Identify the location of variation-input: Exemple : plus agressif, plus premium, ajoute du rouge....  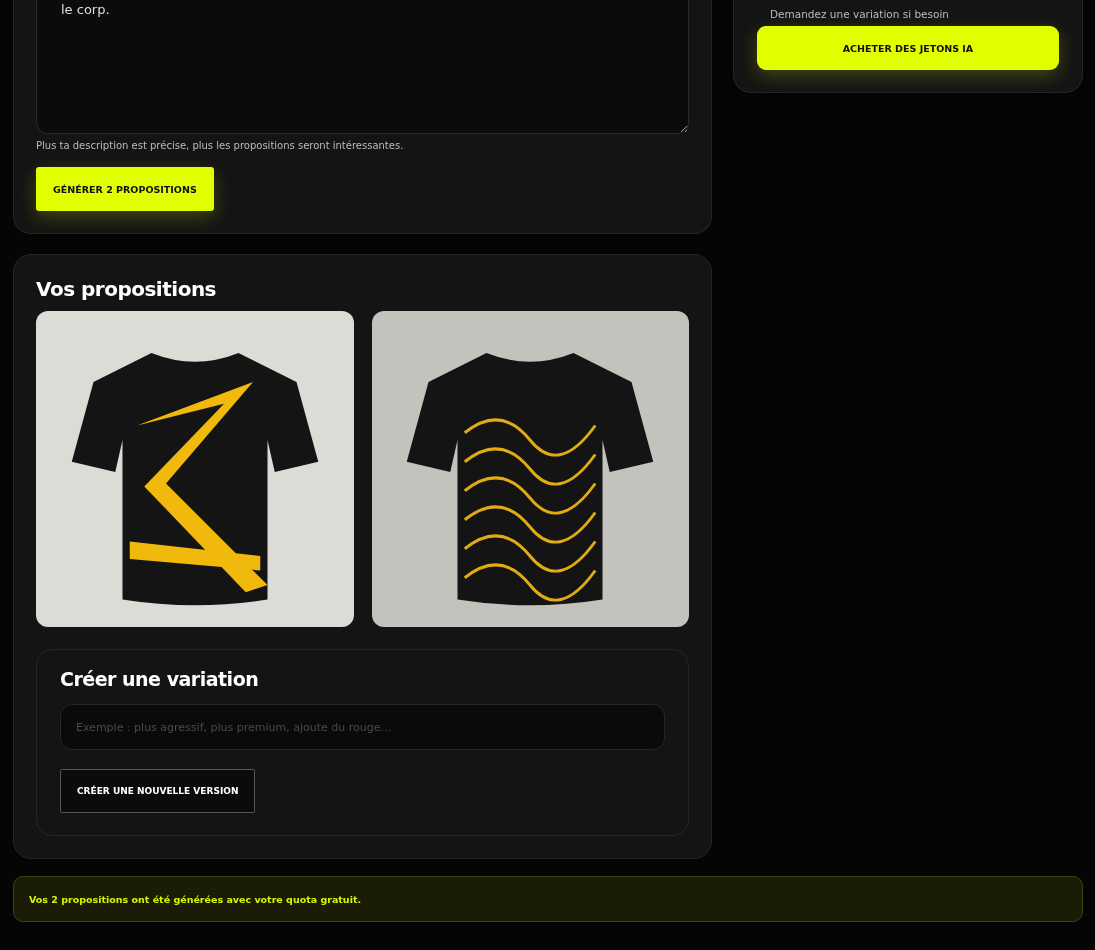
(362, 727).